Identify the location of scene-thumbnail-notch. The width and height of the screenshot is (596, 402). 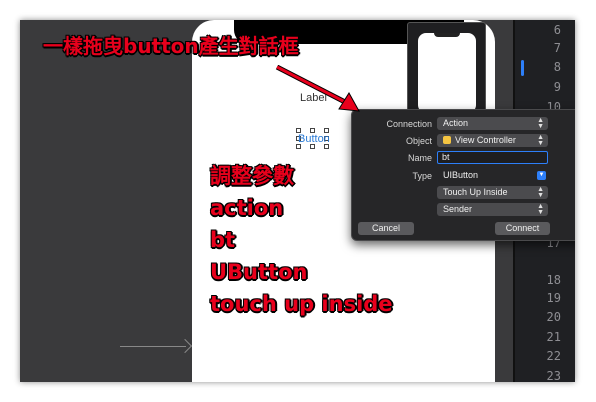
(447, 35).